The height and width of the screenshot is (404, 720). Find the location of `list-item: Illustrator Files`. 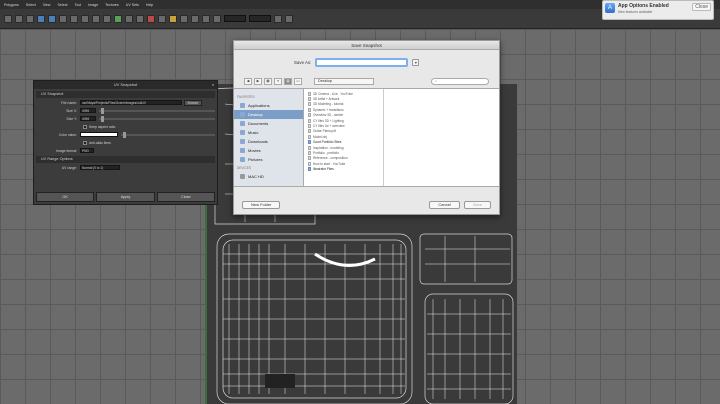

list-item: Illustrator Files is located at coordinates (343, 169).